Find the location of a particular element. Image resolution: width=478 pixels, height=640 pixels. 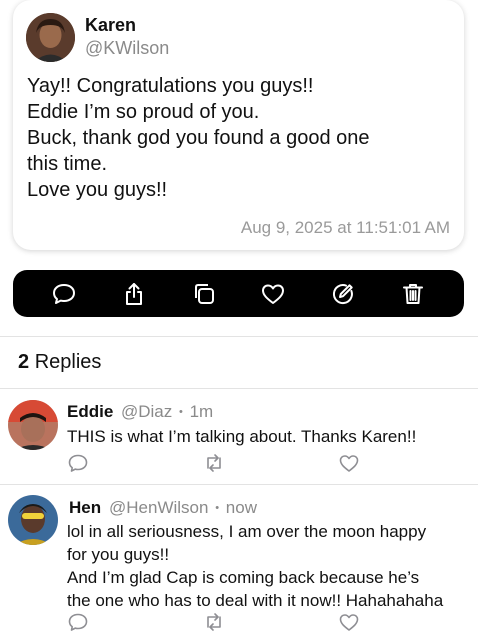

like-icon is located at coordinates (273, 294).